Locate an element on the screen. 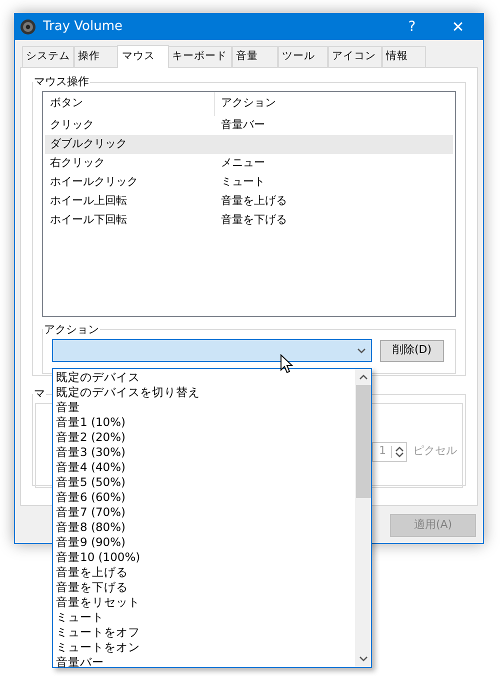 The height and width of the screenshot is (680, 500). dropdown-item: 既定のデバイス is located at coordinates (205, 377).